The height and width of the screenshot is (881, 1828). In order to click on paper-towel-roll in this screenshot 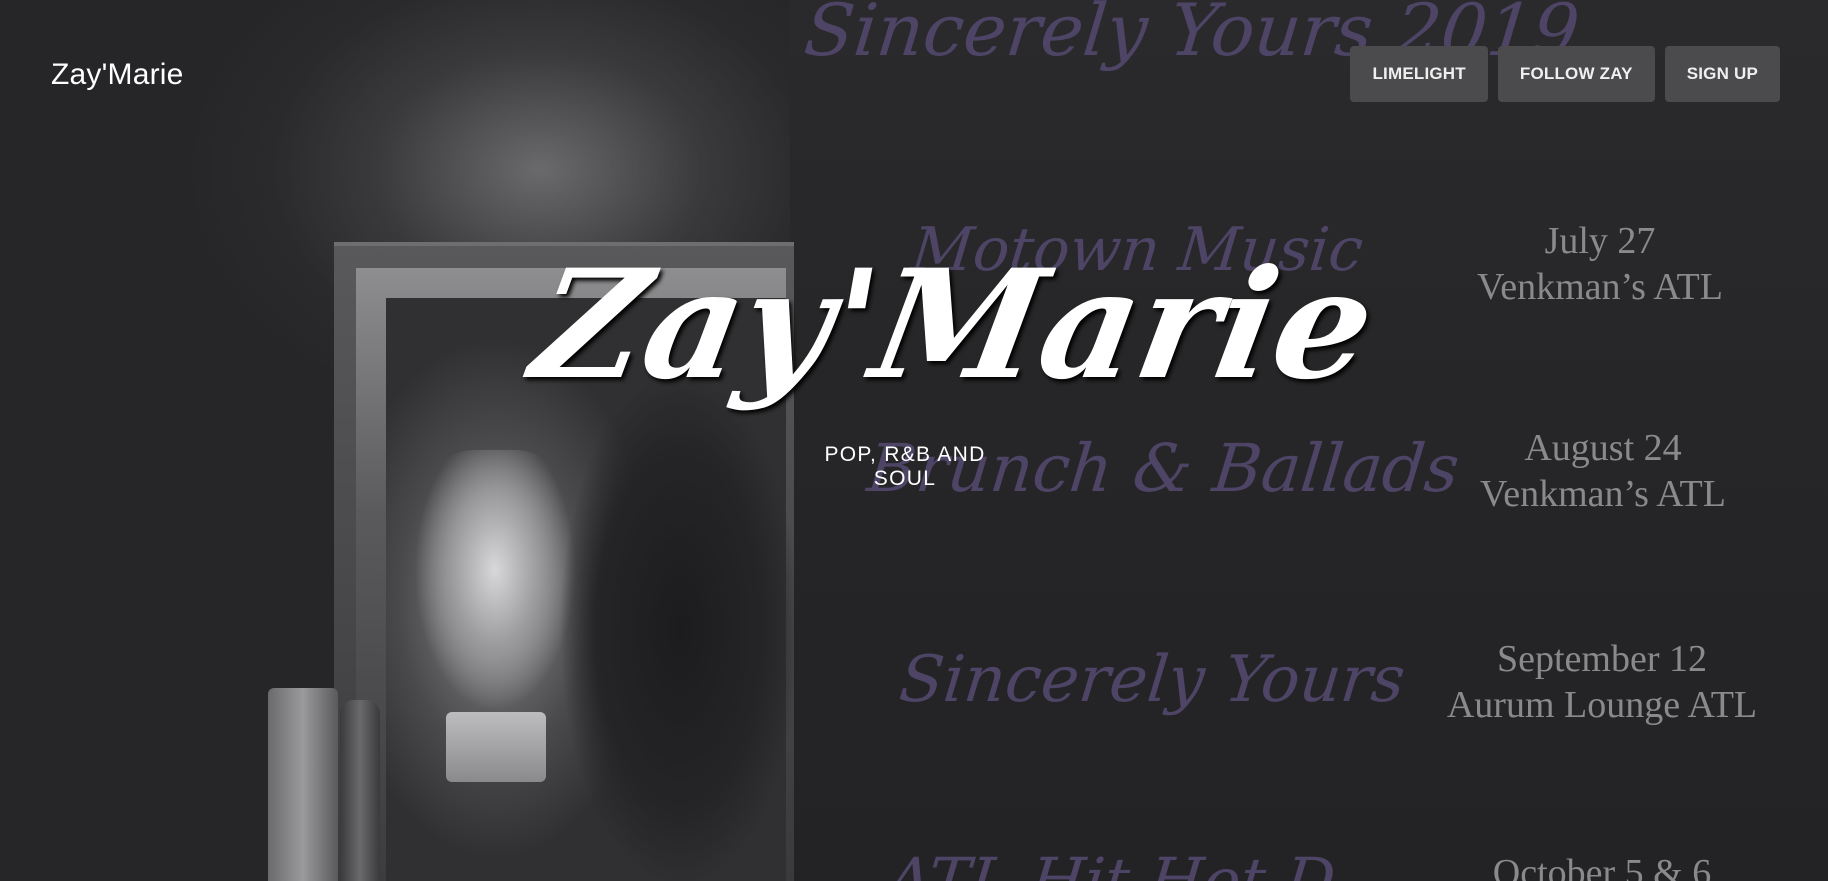, I will do `click(303, 784)`.